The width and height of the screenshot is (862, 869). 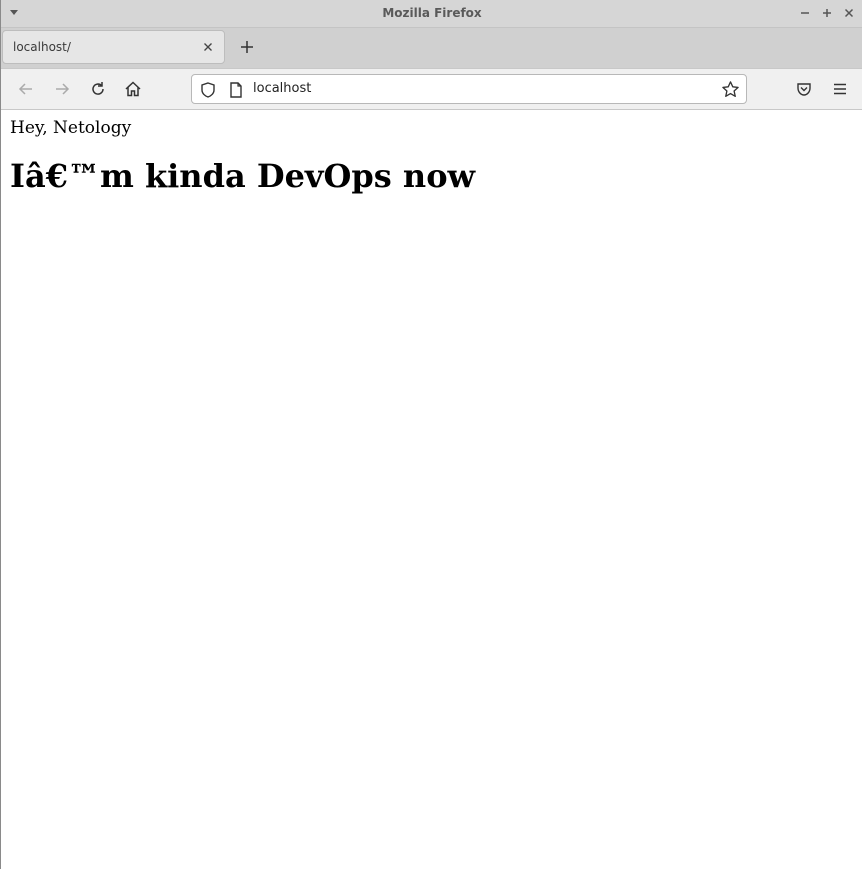 I want to click on bookmark-star-icon, so click(x=730, y=91).